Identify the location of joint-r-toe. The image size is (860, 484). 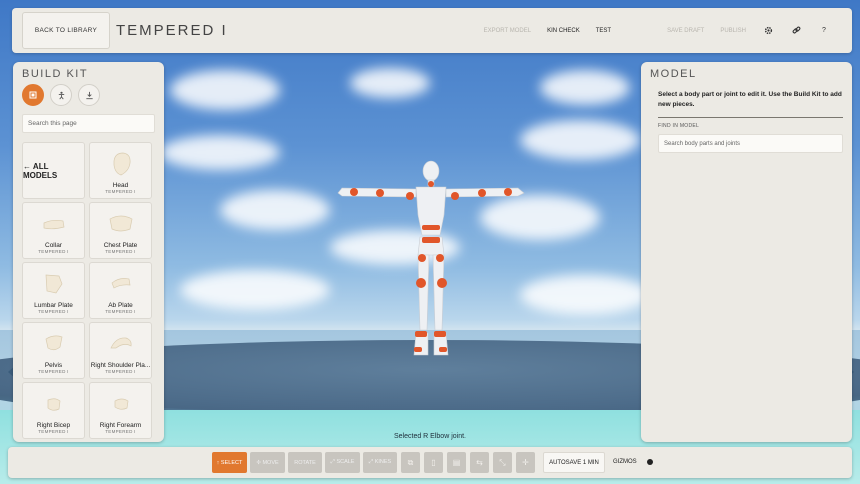
(443, 349).